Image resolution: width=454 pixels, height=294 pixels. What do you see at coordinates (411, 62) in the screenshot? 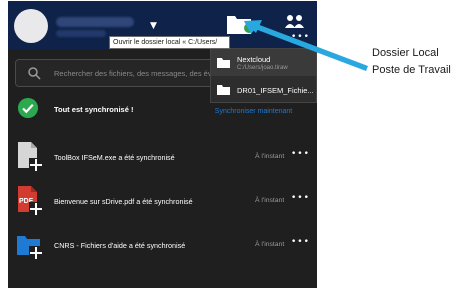
I see `callout-label: Dossier Local Poste de Travail` at bounding box center [411, 62].